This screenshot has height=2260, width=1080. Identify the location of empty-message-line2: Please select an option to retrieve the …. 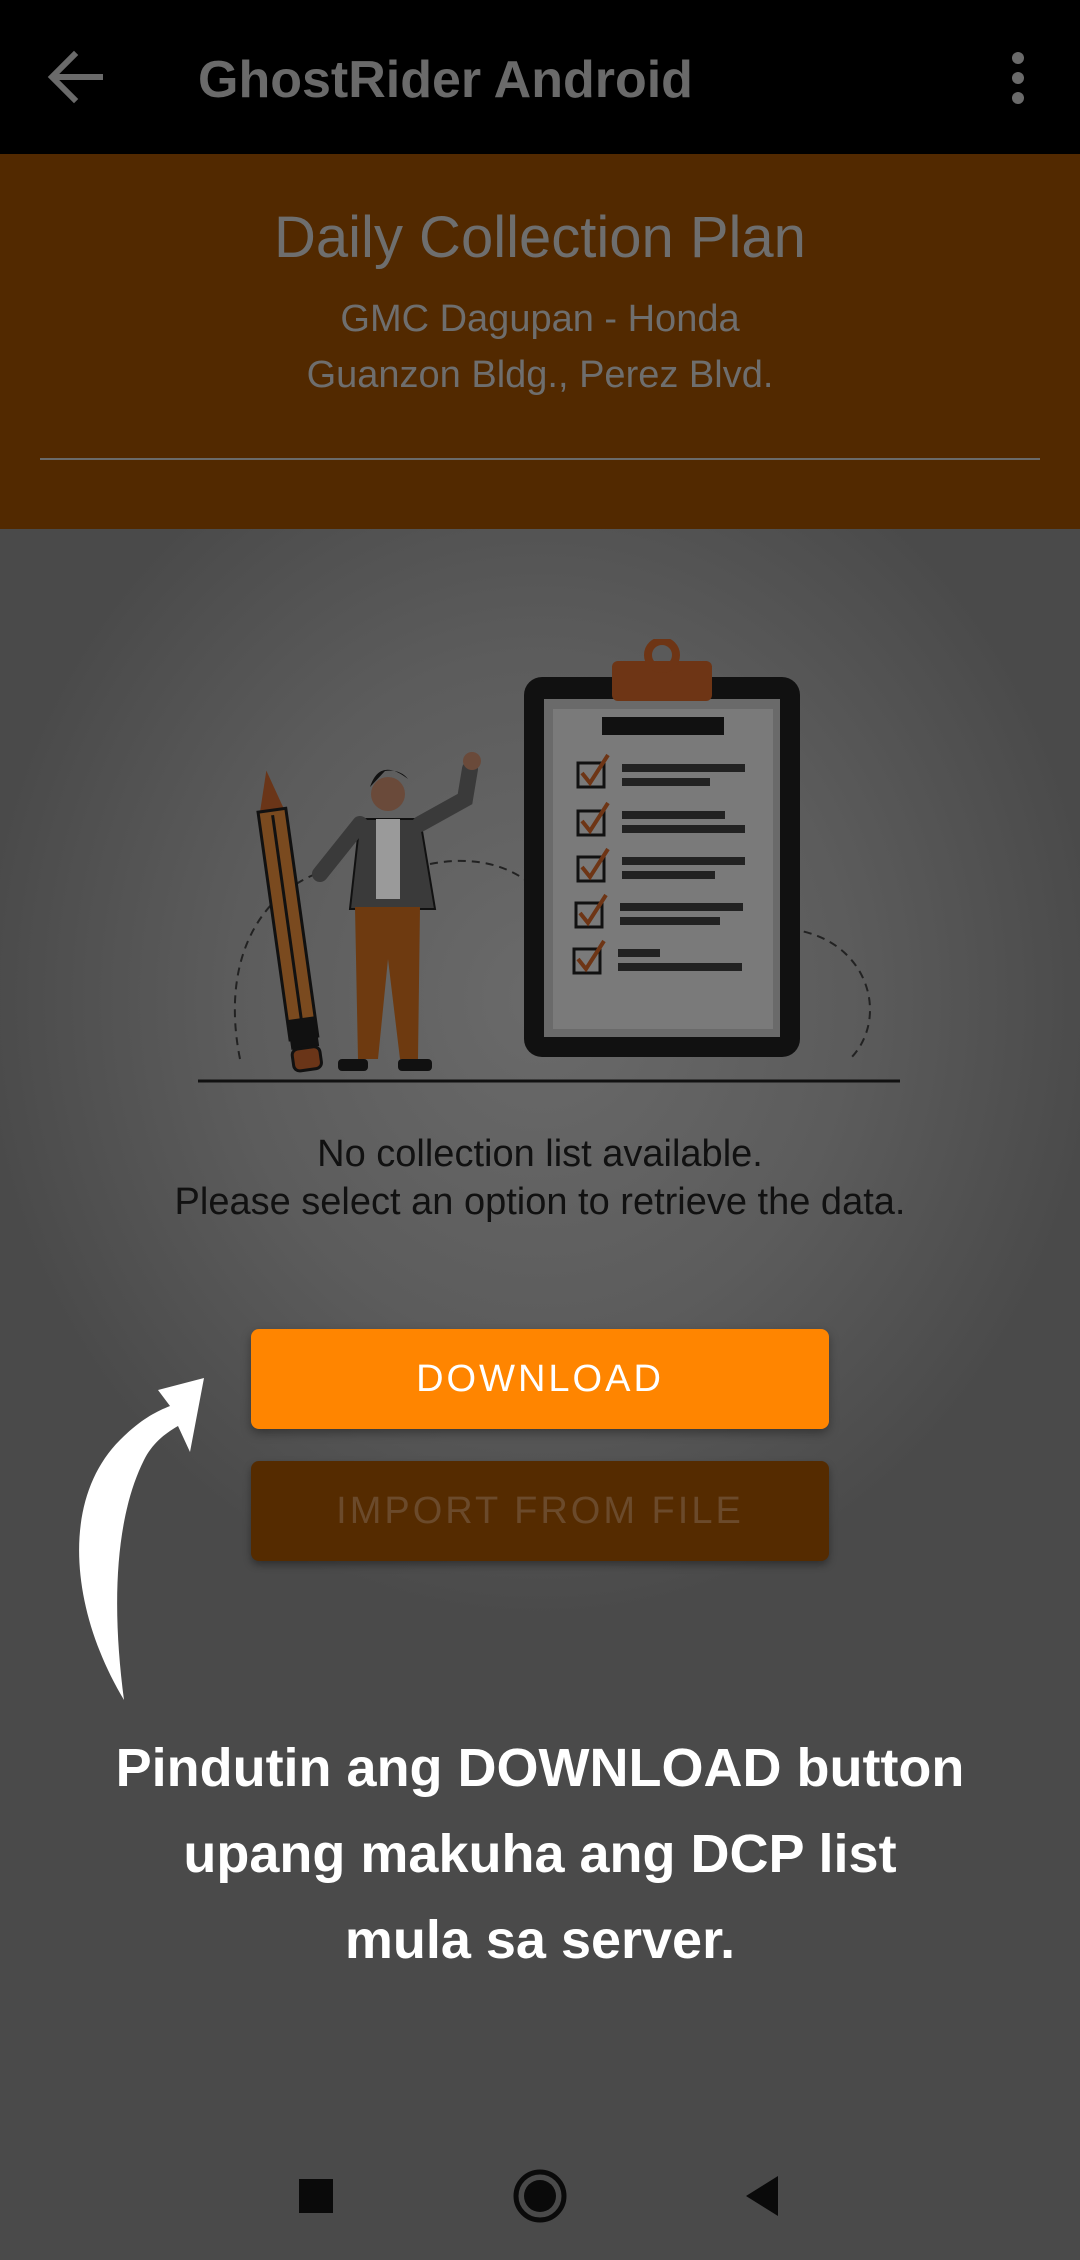
(540, 1202).